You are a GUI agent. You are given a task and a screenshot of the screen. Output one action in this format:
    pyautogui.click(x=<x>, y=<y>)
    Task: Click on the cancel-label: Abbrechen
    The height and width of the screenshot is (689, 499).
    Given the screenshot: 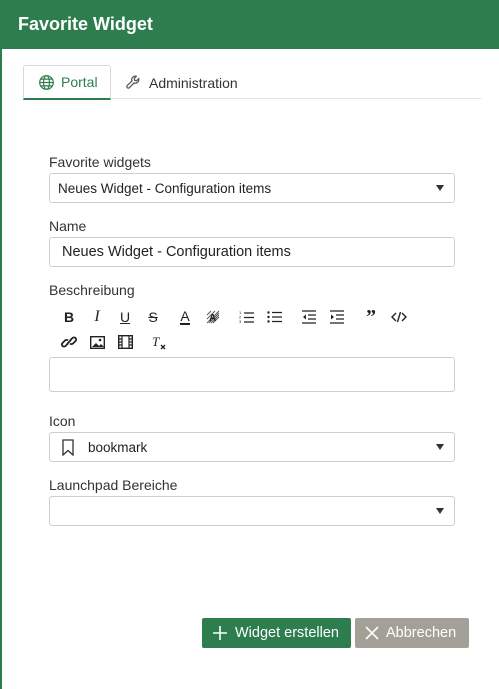 What is the action you would take?
    pyautogui.click(x=421, y=633)
    